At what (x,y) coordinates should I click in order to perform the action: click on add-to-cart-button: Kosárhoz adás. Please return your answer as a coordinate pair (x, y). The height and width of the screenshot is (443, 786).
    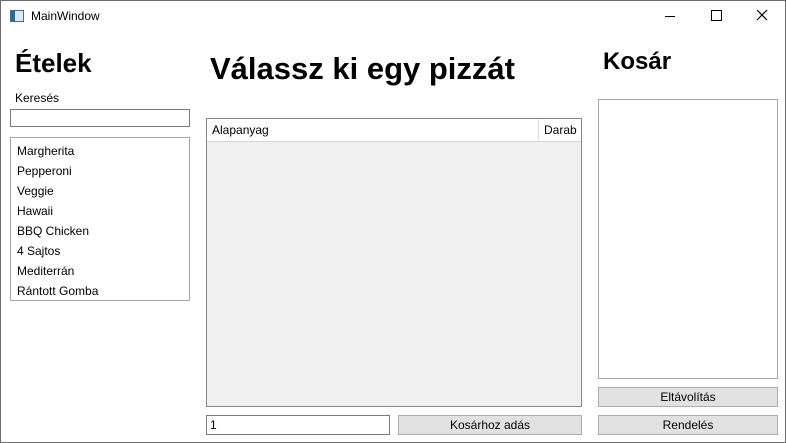
    Looking at the image, I should click on (490, 425).